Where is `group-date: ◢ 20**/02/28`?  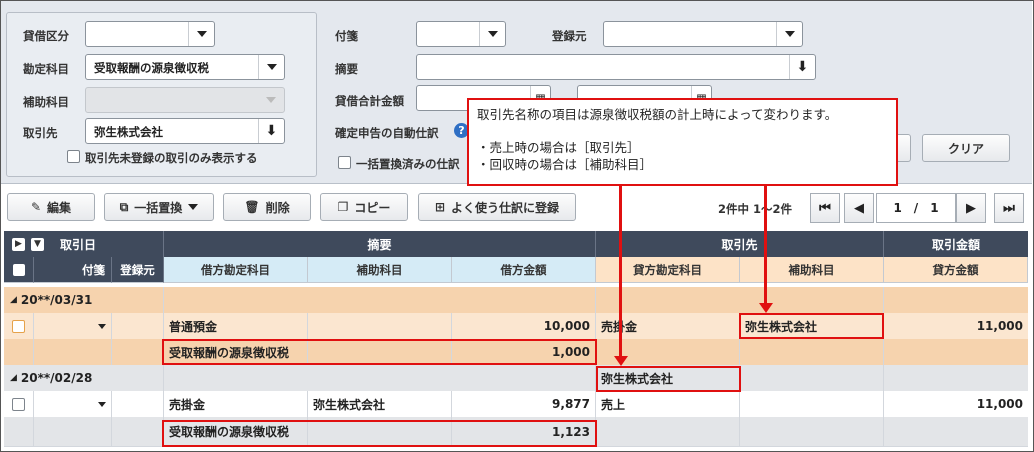
group-date: ◢ 20**/02/28 is located at coordinates (84, 378).